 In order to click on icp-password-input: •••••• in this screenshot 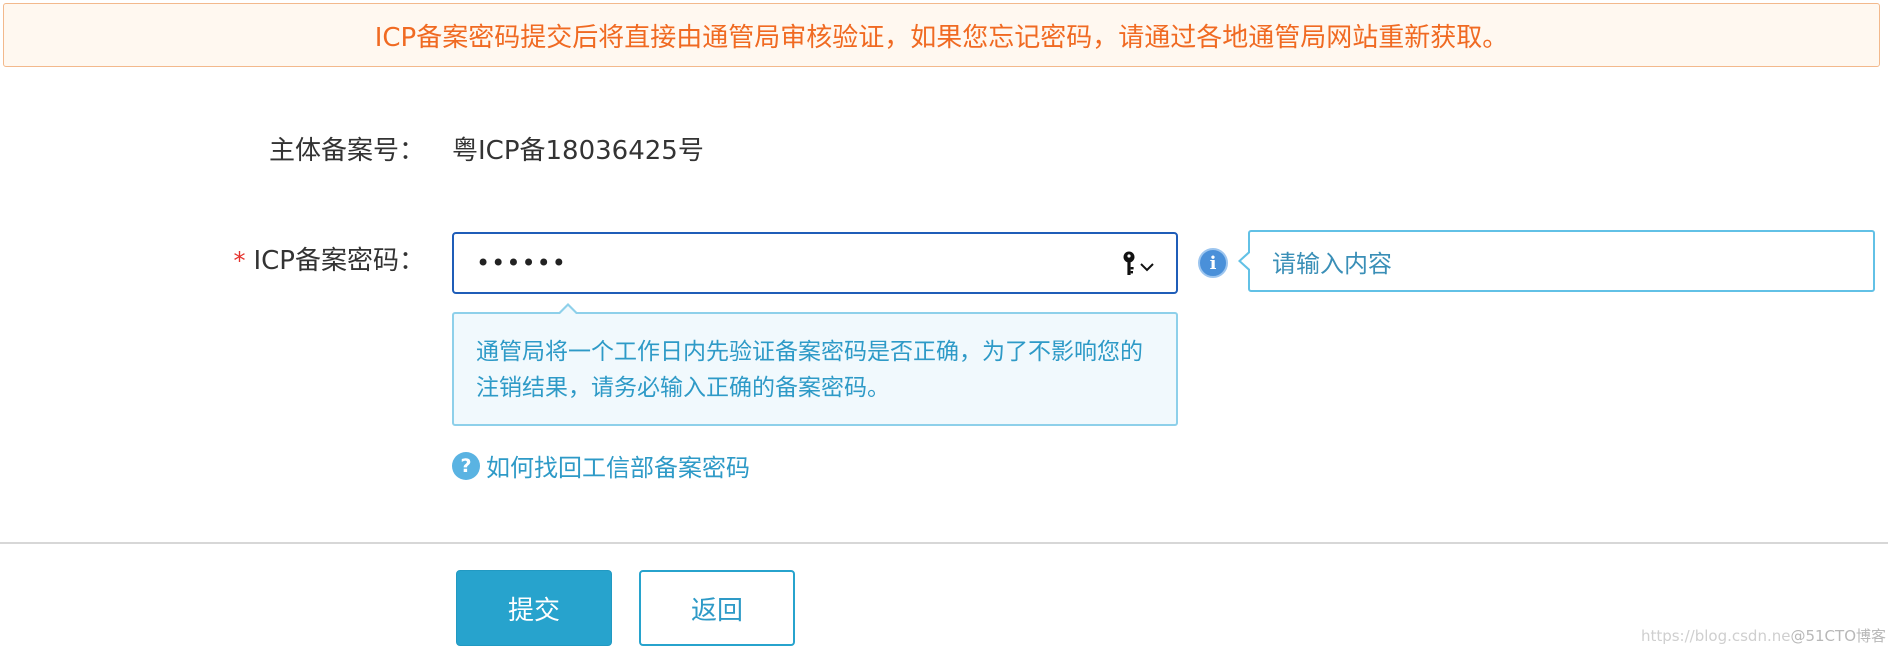, I will do `click(815, 263)`.